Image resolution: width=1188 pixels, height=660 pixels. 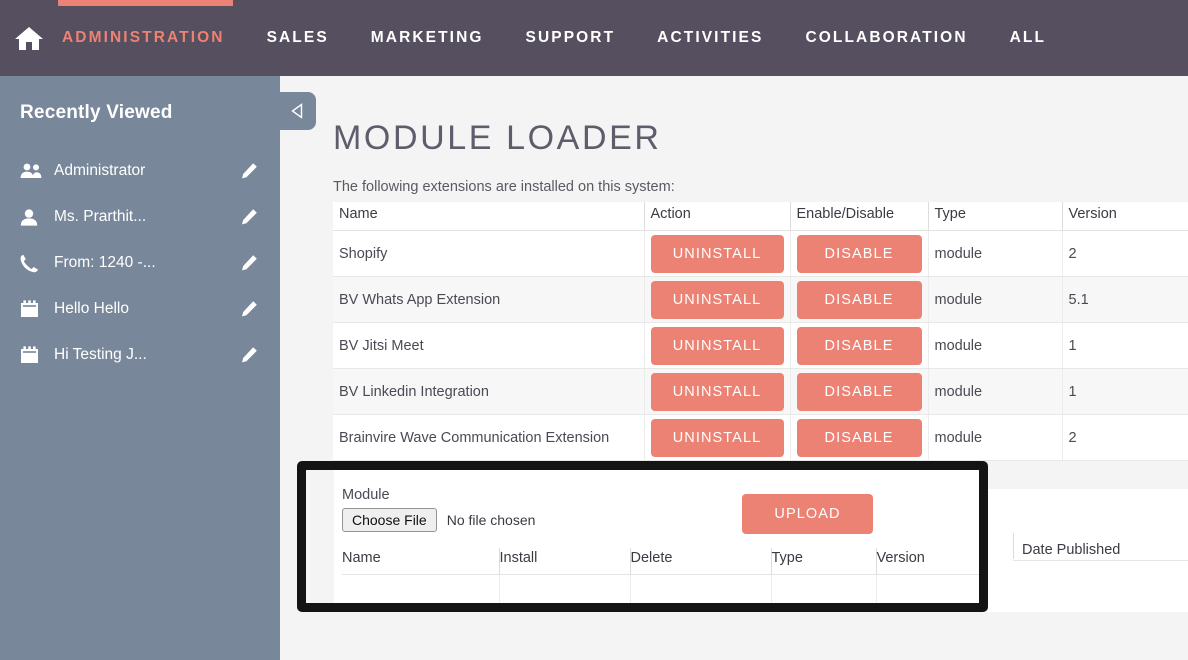 What do you see at coordinates (1100, 560) in the screenshot?
I see `column-header-rule` at bounding box center [1100, 560].